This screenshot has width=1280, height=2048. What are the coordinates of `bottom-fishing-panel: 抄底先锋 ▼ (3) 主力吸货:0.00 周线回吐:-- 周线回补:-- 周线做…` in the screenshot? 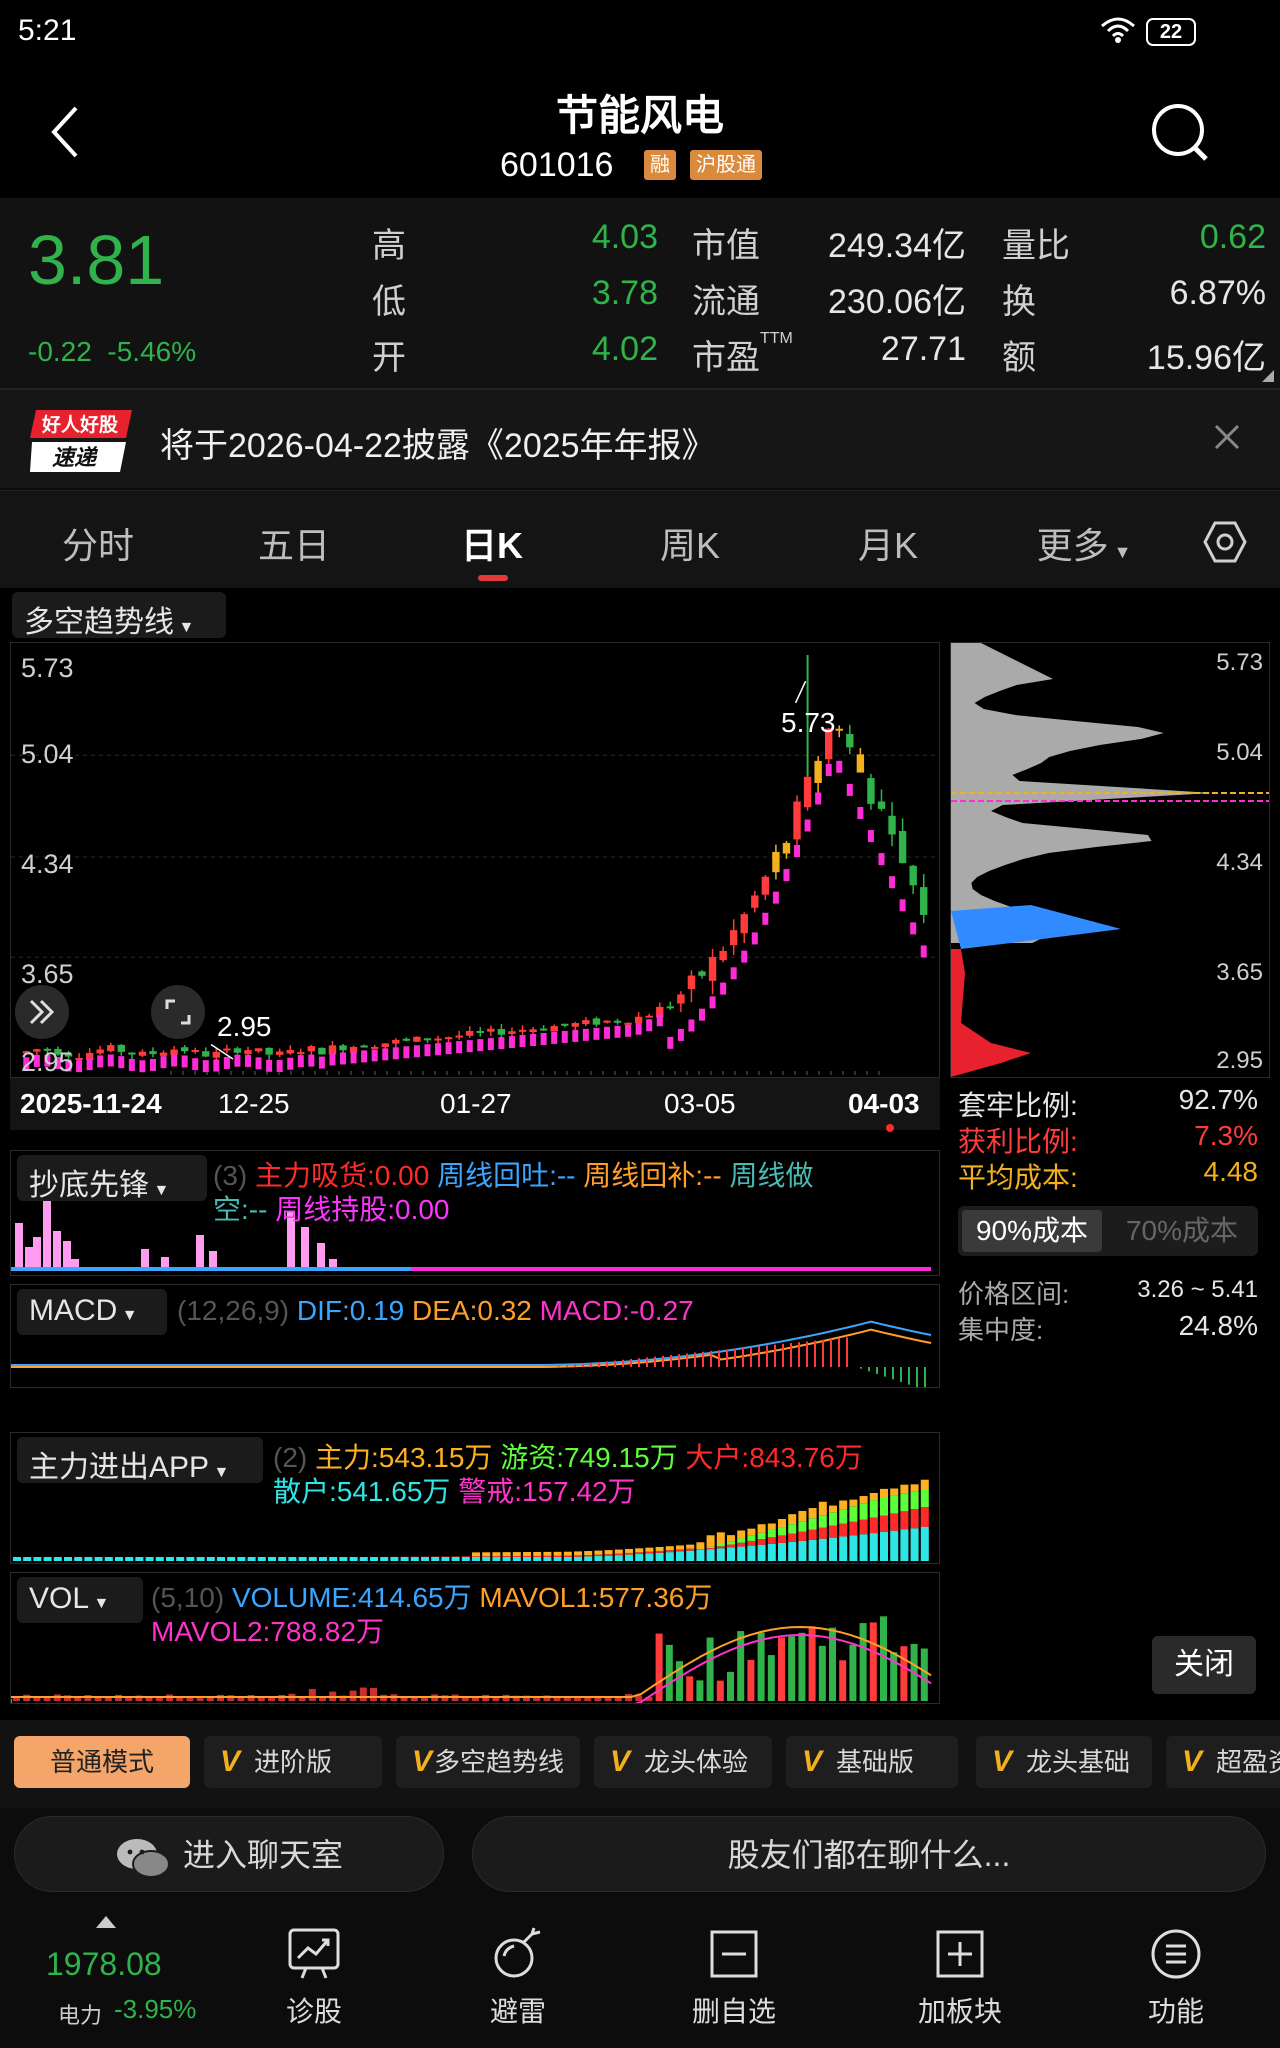 It's located at (475, 1213).